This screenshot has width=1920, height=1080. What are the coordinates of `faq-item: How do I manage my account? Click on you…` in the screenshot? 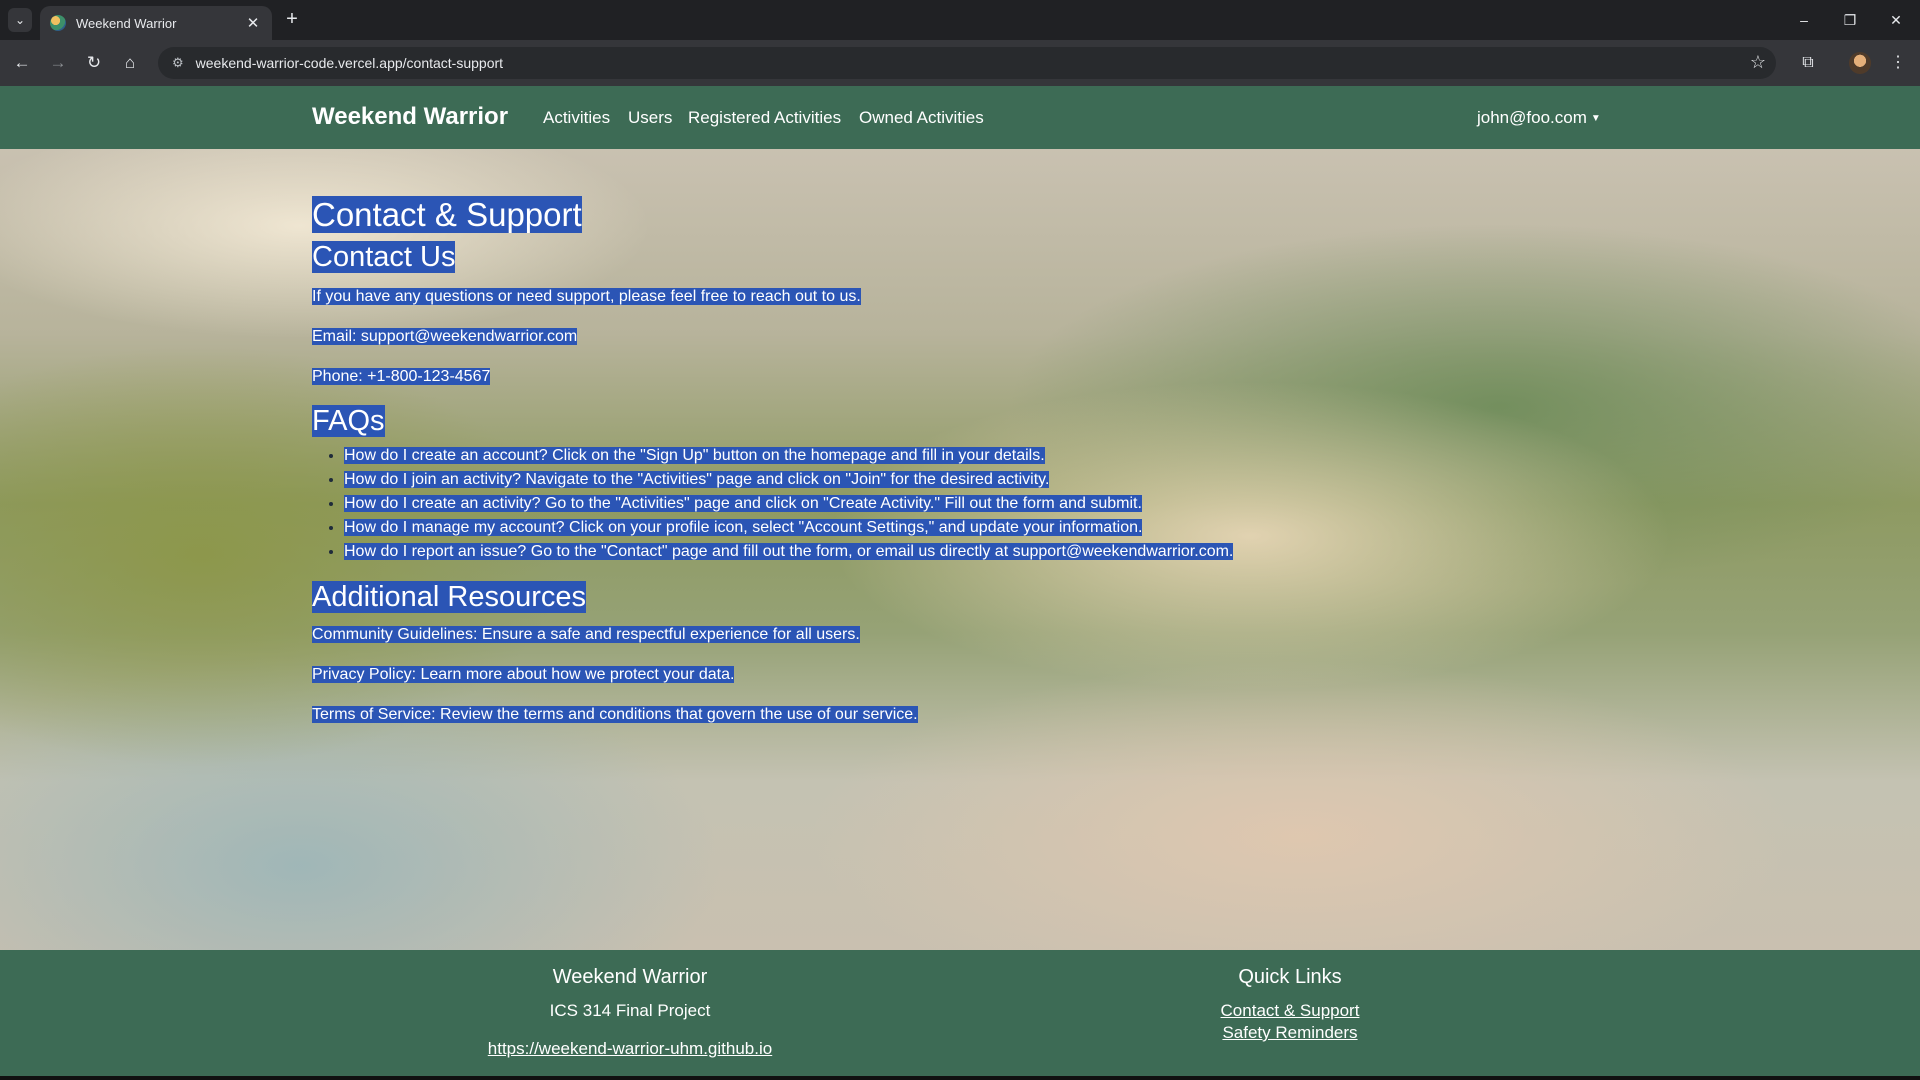 It's located at (978, 528).